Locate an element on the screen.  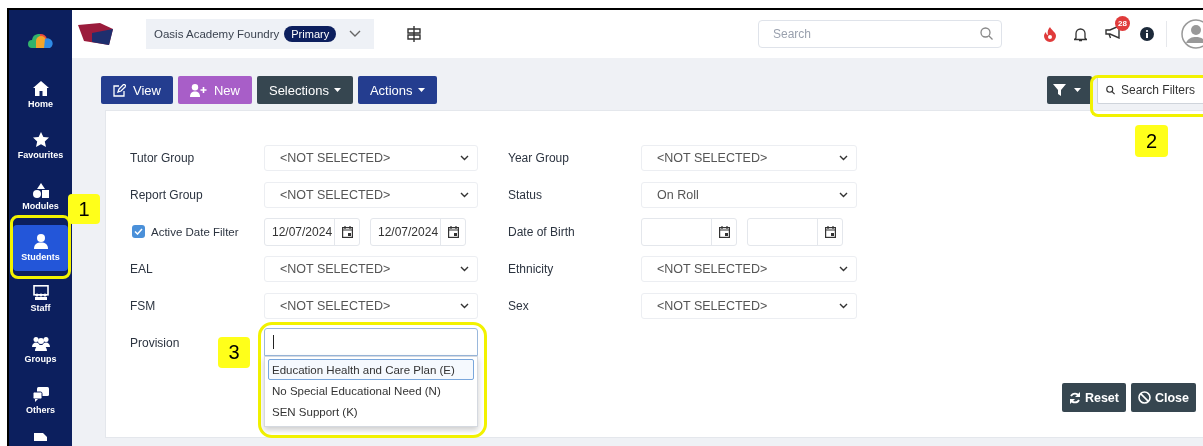
sidebar-item: Home is located at coordinates (40, 95).